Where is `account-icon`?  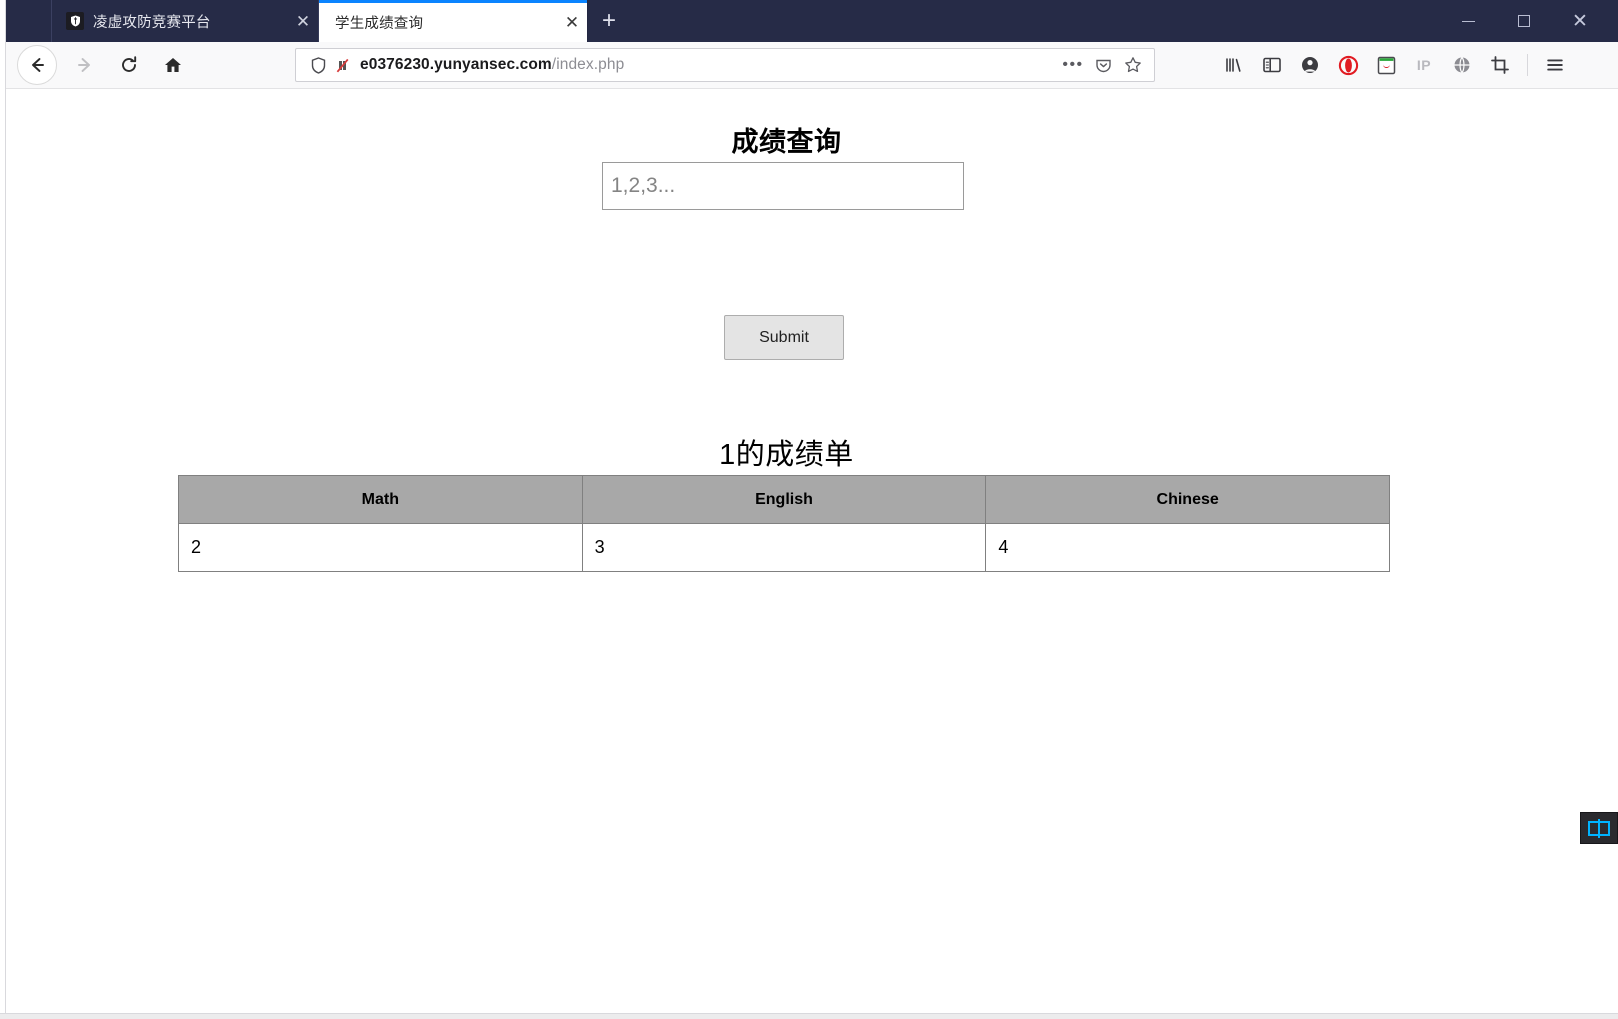 account-icon is located at coordinates (1310, 65).